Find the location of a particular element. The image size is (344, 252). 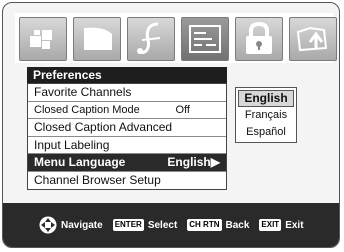

menu-item-label: Input Labeling is located at coordinates (72, 144).